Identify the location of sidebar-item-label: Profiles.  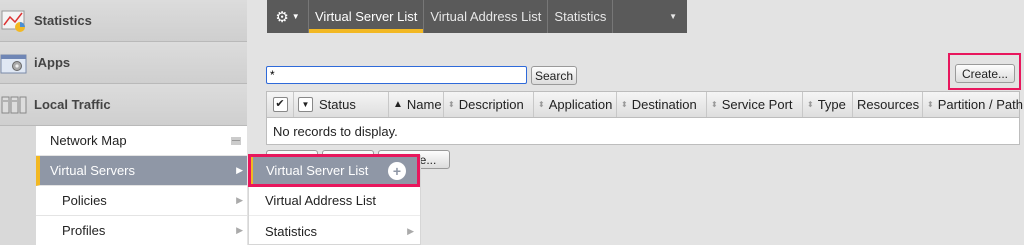
(84, 230).